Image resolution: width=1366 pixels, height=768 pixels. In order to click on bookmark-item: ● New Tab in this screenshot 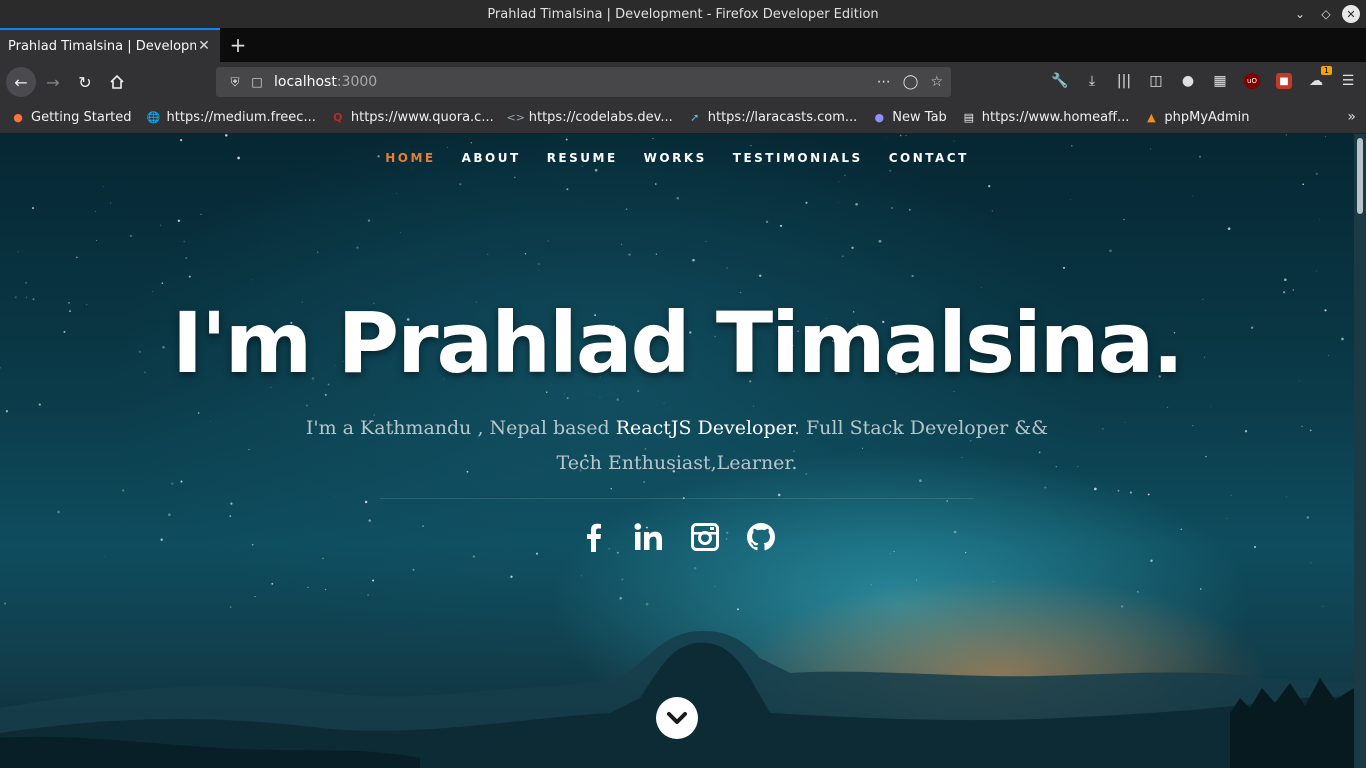, I will do `click(908, 118)`.